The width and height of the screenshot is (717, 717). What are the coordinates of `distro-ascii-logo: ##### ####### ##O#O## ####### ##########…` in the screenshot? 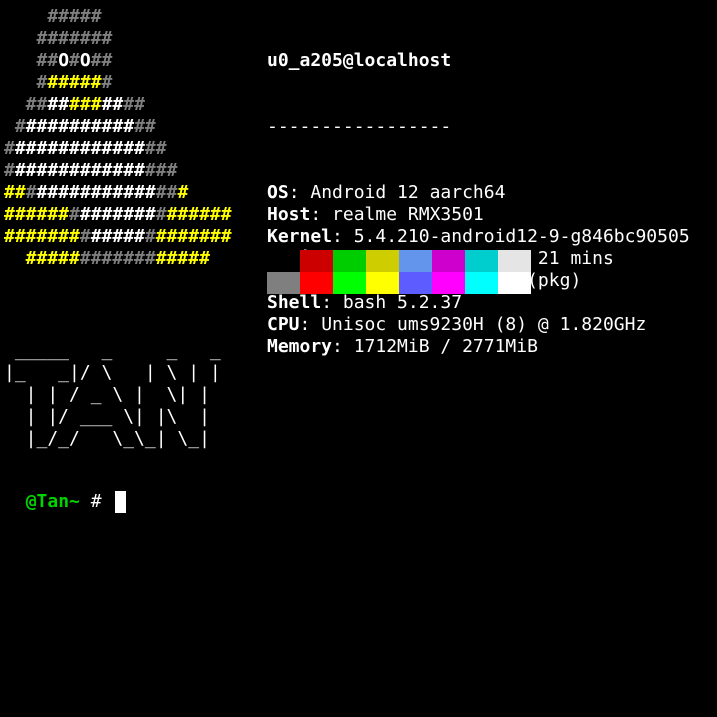 It's located at (118, 138).